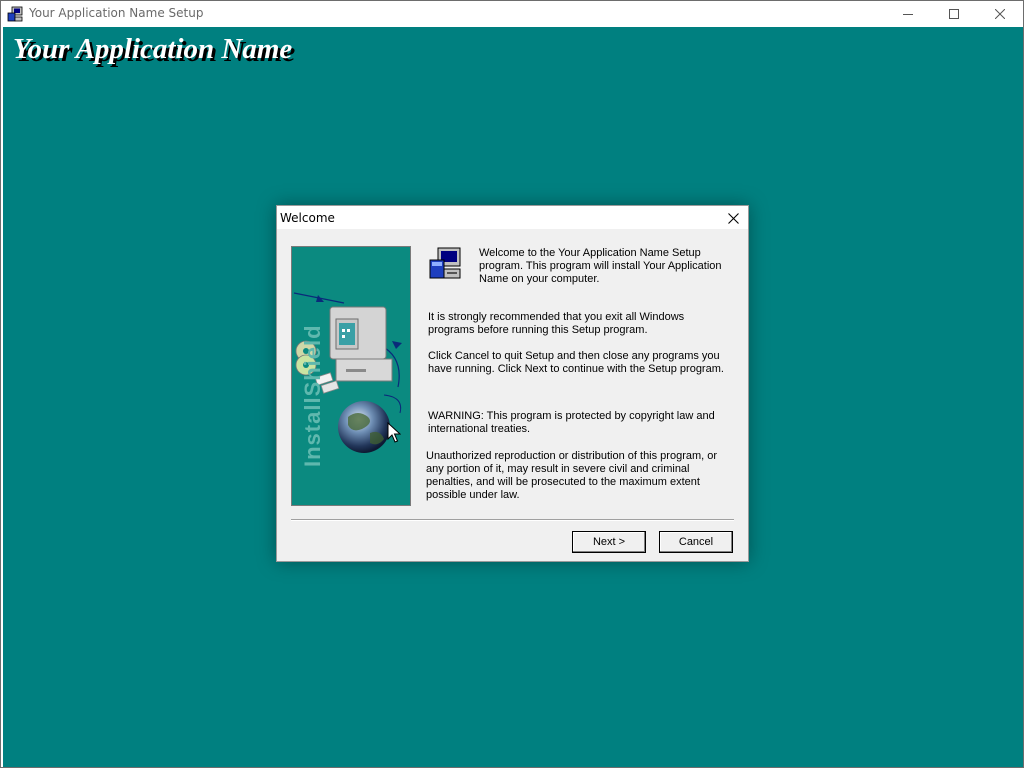  What do you see at coordinates (312, 395) in the screenshot?
I see `installshield-brand: InstallShield` at bounding box center [312, 395].